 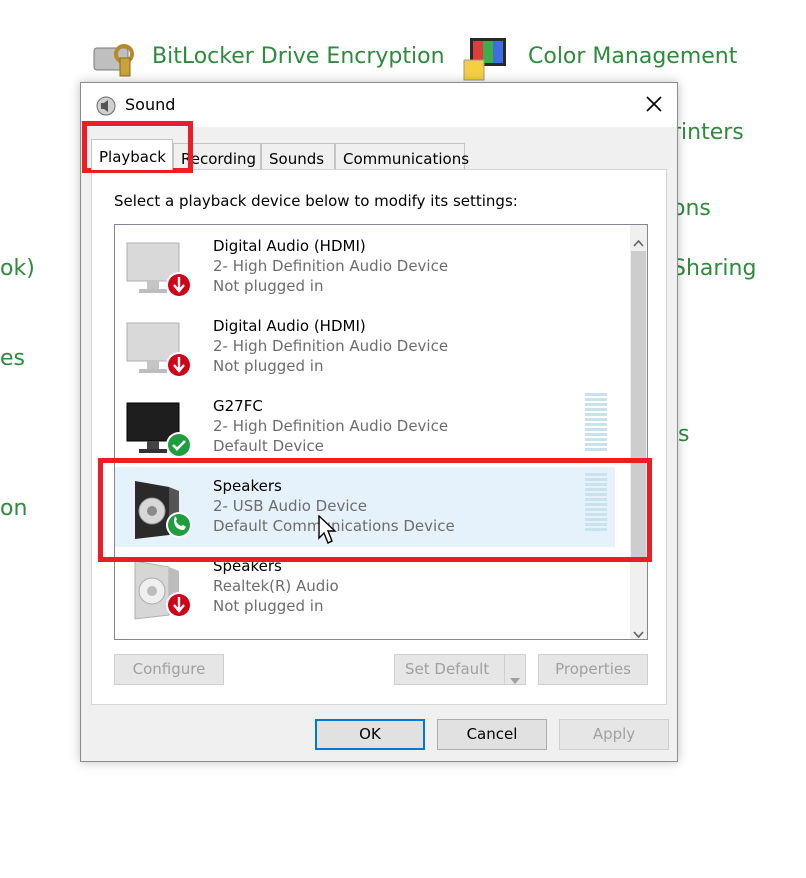 I want to click on tab-label: Playback, so click(x=132, y=157).